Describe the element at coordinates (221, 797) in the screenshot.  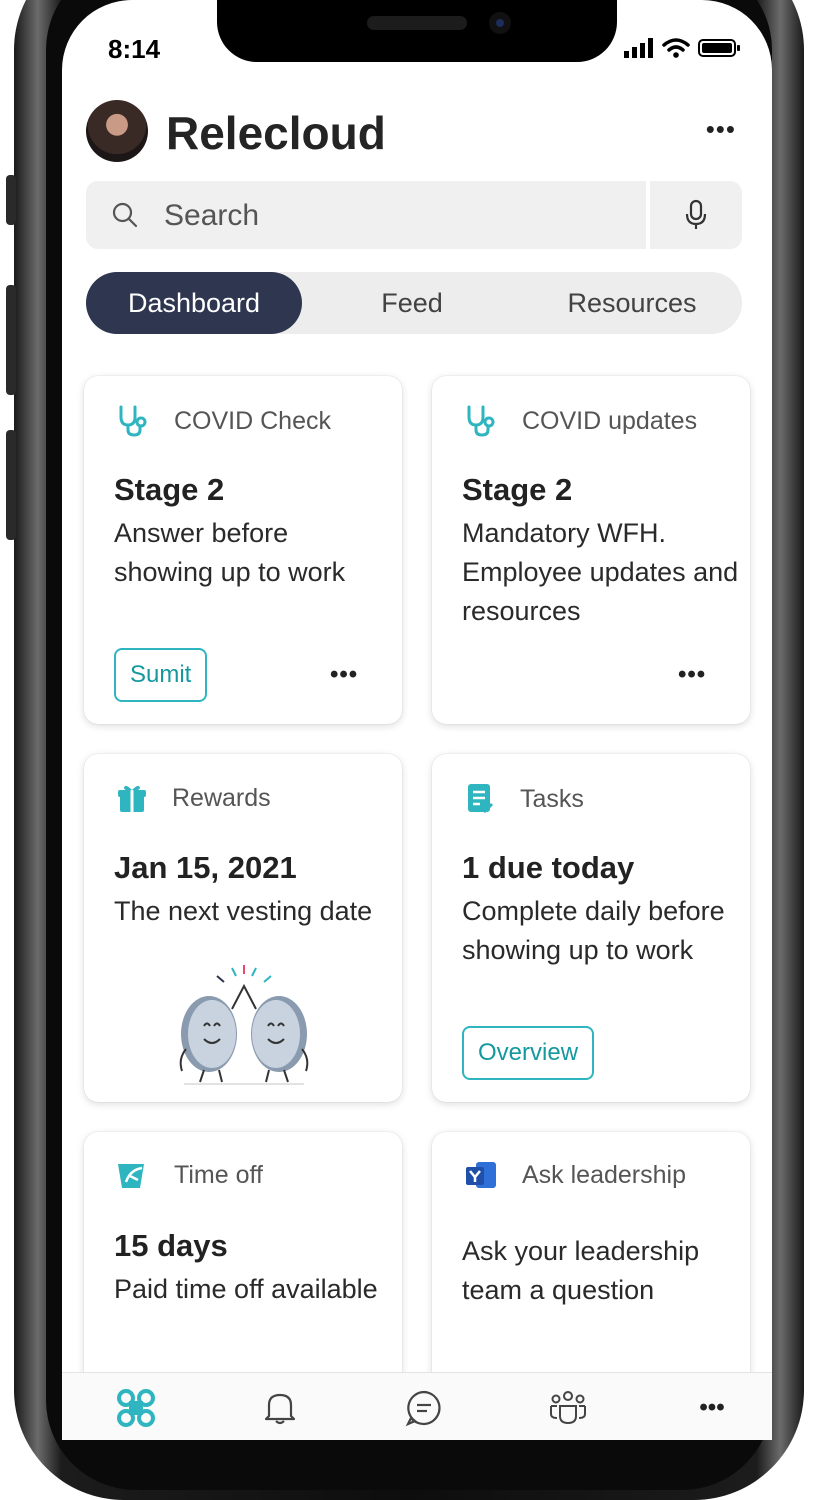
I see `card-label: Rewards` at that location.